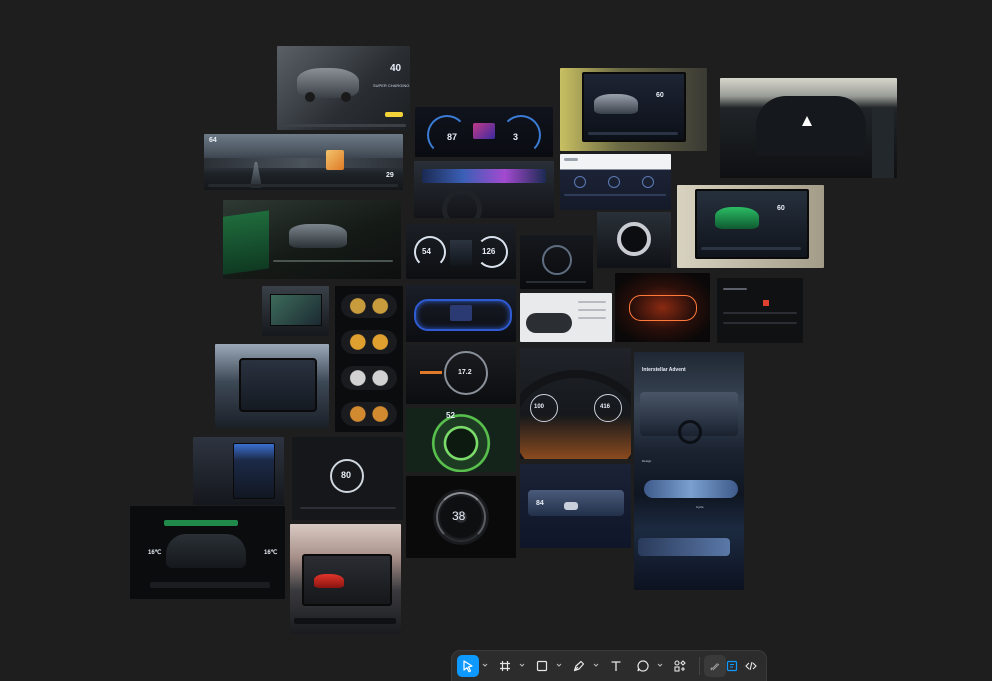 This screenshot has width=992, height=681. I want to click on steering-wheel, so click(690, 432).